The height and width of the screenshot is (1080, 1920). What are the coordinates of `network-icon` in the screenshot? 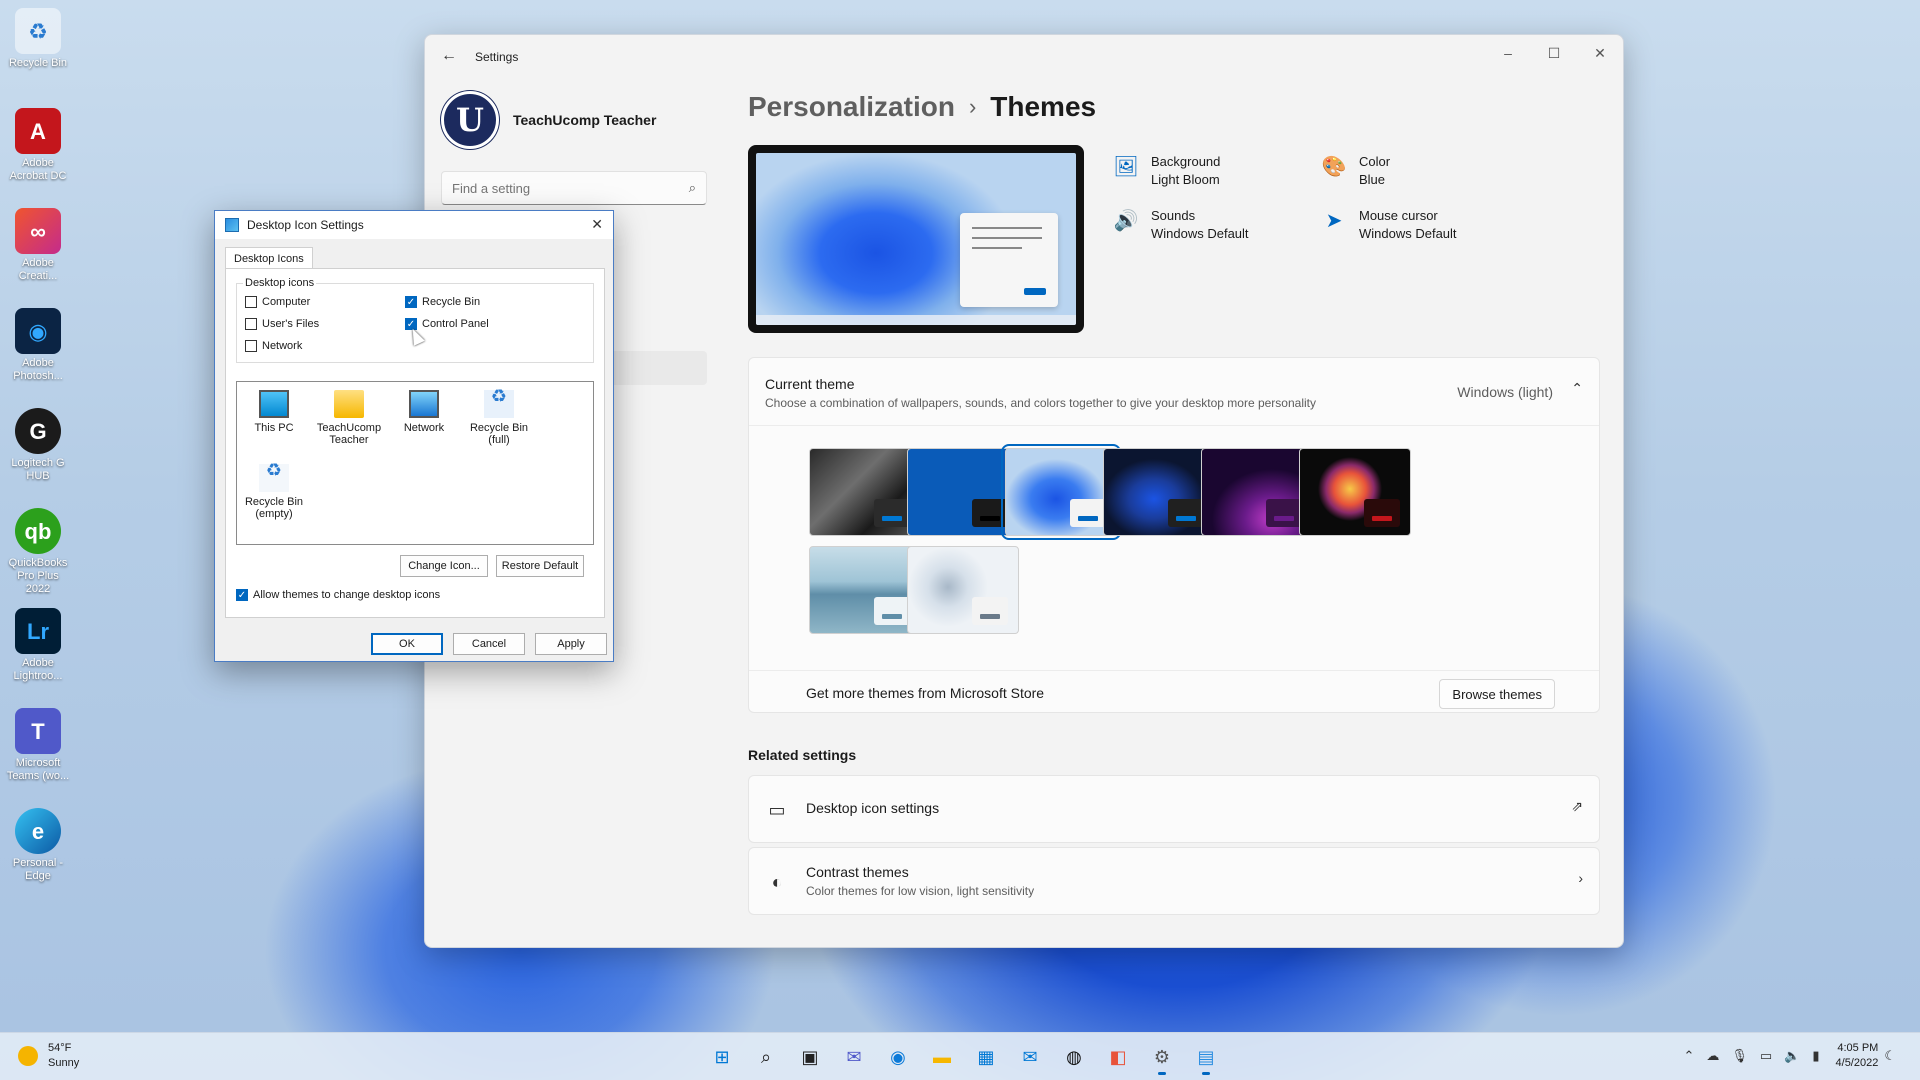 It's located at (424, 404).